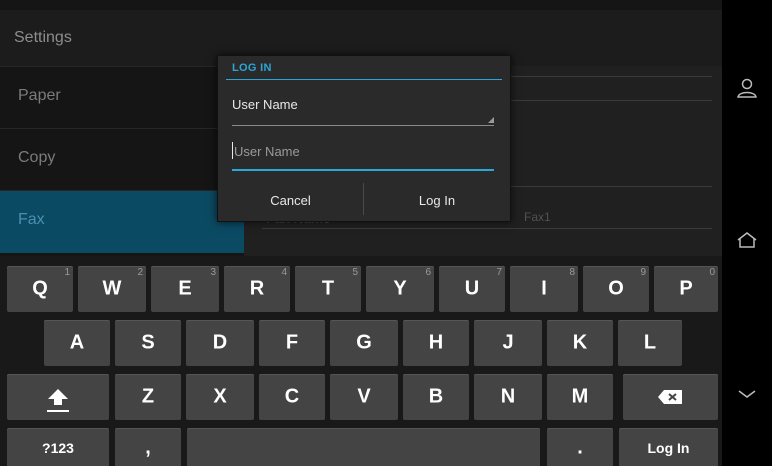 The height and width of the screenshot is (466, 772). What do you see at coordinates (668, 447) in the screenshot?
I see `log-in-action-key: Log In` at bounding box center [668, 447].